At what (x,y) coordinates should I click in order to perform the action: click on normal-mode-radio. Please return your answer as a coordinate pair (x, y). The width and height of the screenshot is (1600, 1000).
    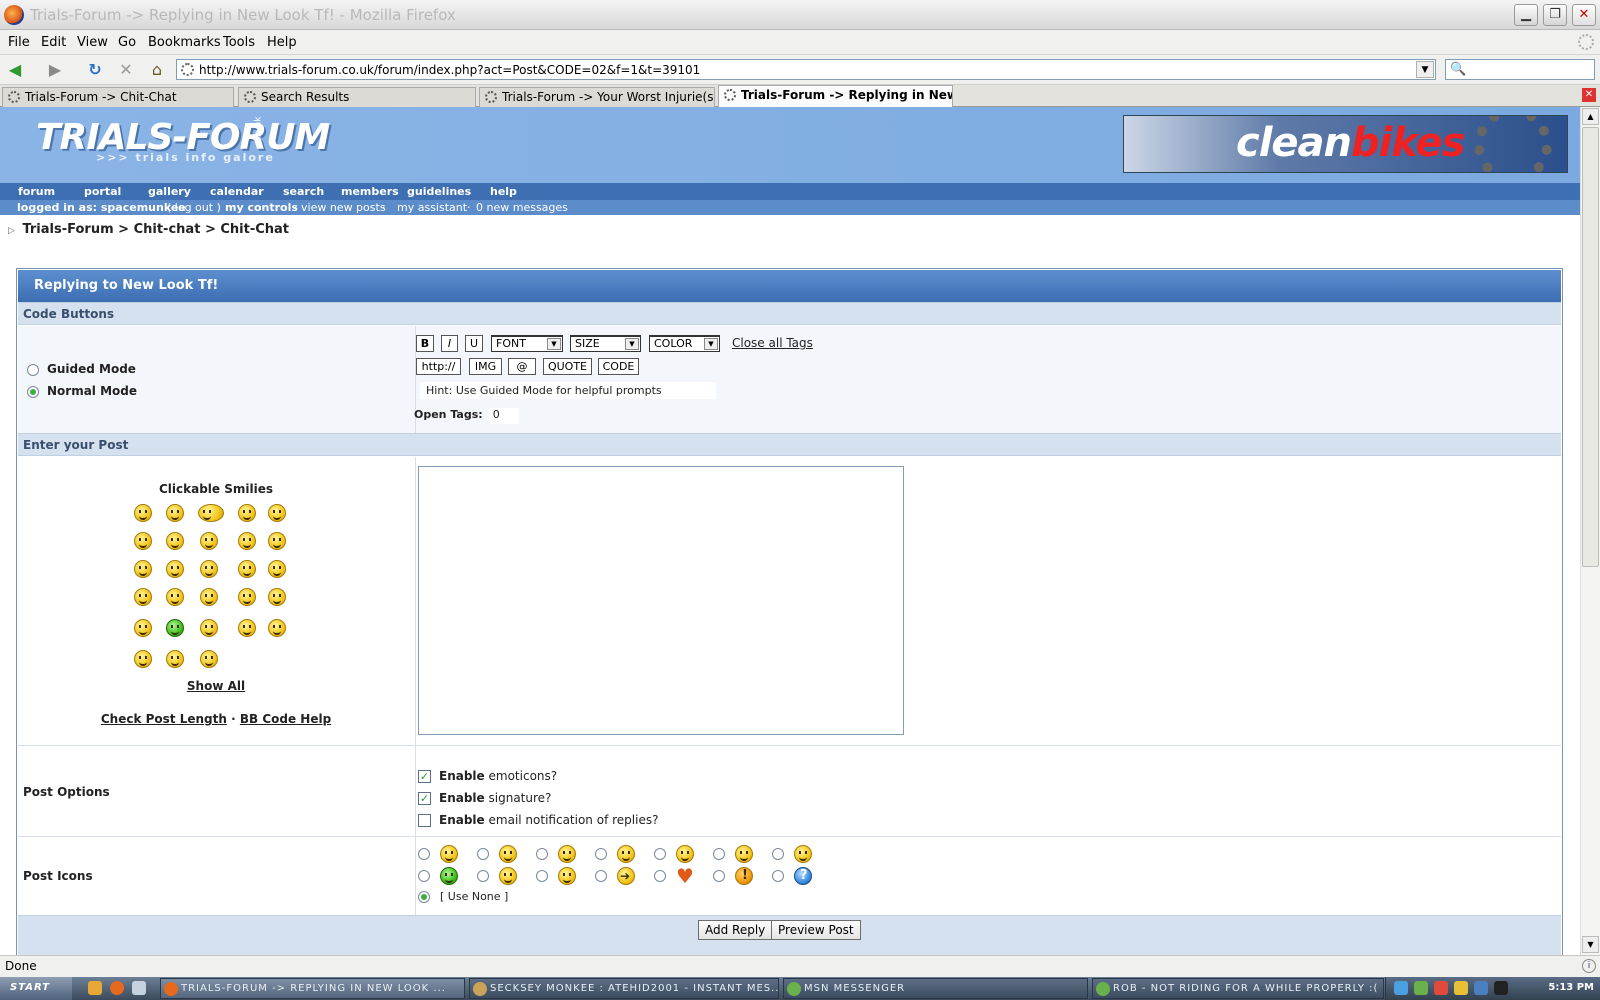
    Looking at the image, I should click on (33, 391).